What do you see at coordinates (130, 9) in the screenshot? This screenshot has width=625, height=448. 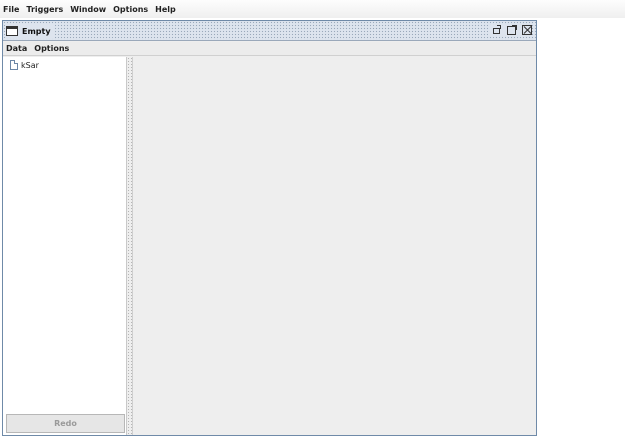 I see `menu-options: Options` at bounding box center [130, 9].